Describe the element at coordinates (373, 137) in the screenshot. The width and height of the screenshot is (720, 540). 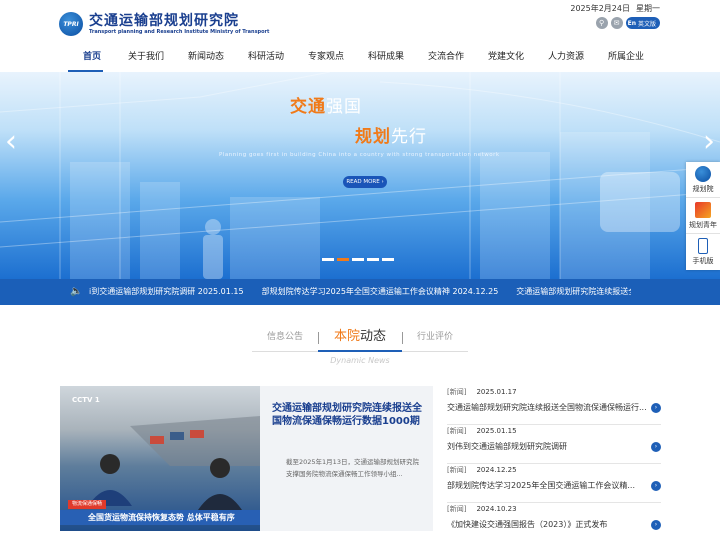
I see `slogan2-highlight: 规划` at that location.